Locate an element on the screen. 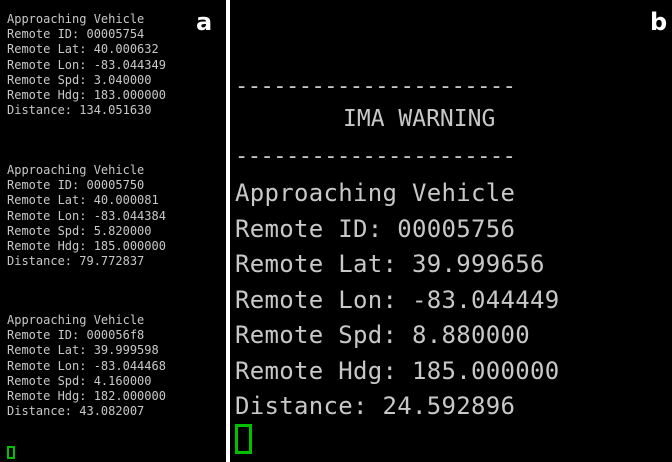  remote-id-line: Remote ID: 00005750 is located at coordinates (76, 185).